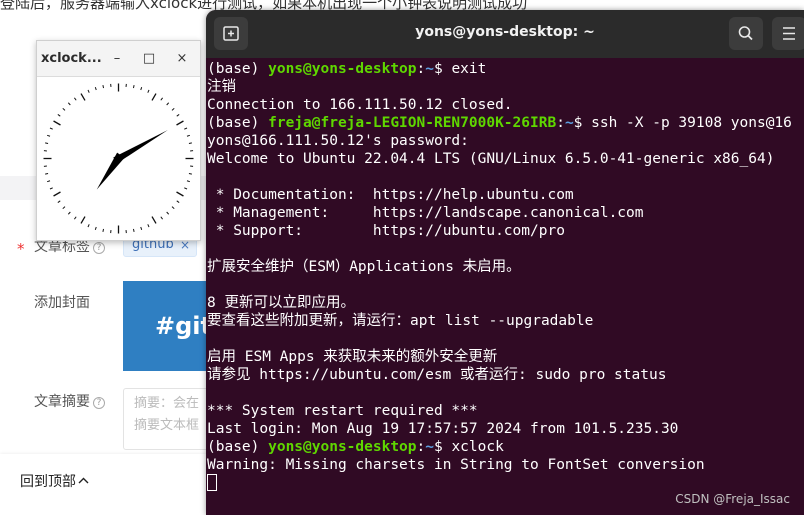  I want to click on cover-label-text: 添加封面, so click(62, 303).